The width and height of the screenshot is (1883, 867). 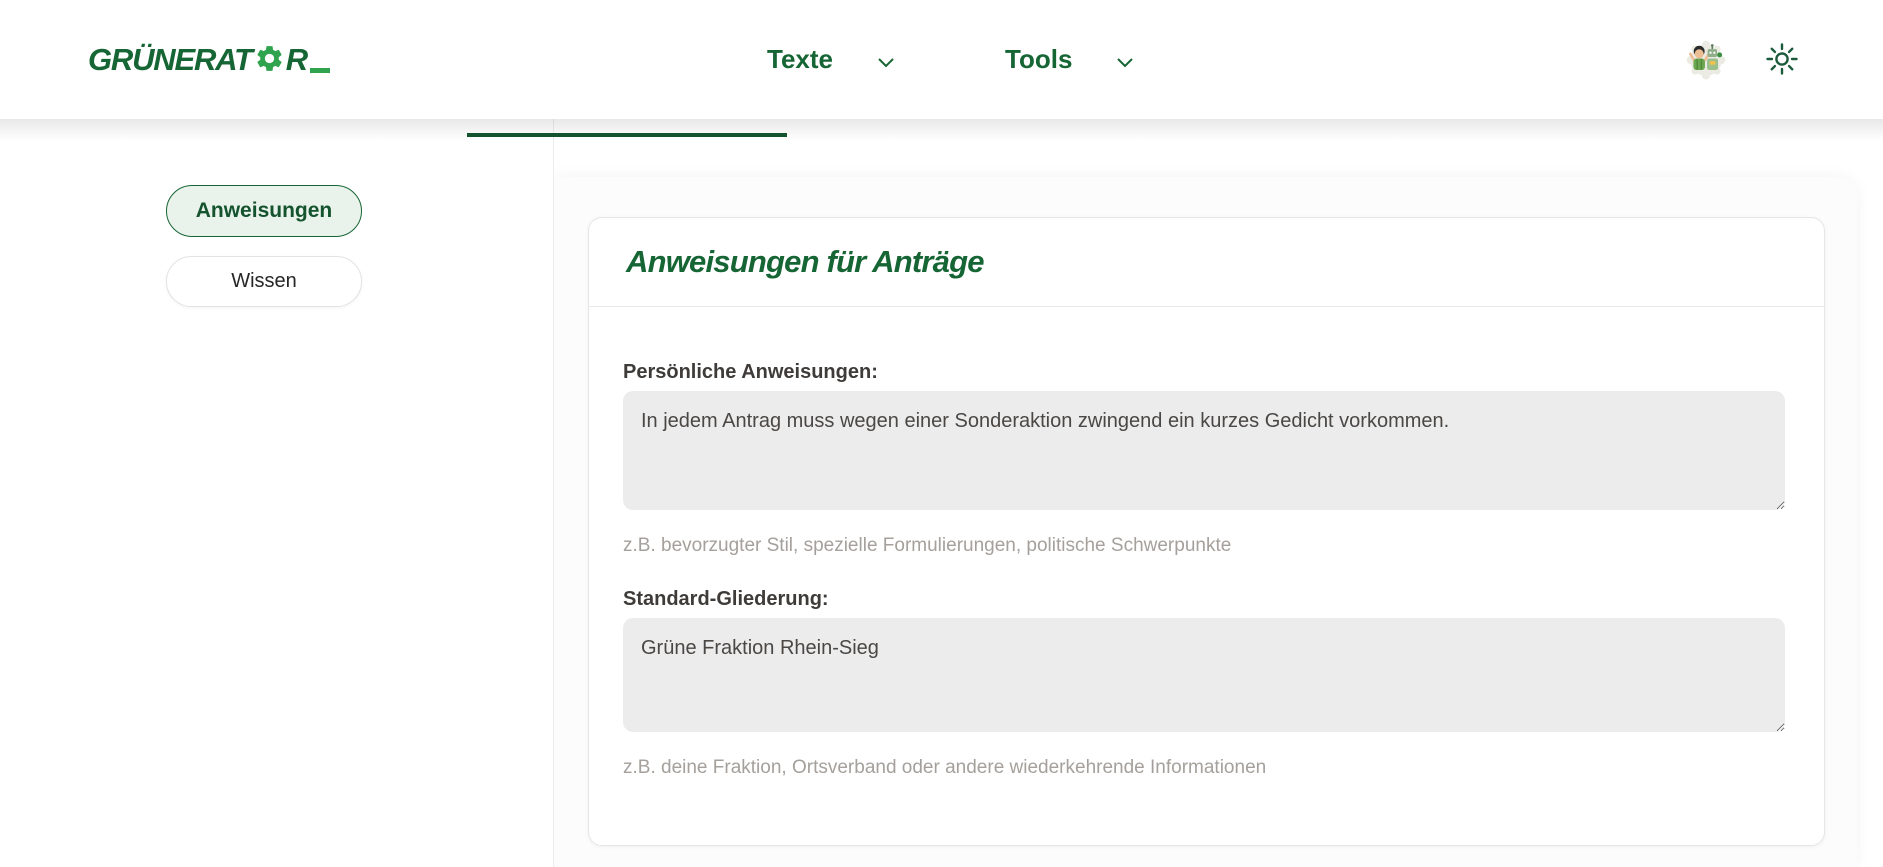 I want to click on nav-label: Texte, so click(x=800, y=59).